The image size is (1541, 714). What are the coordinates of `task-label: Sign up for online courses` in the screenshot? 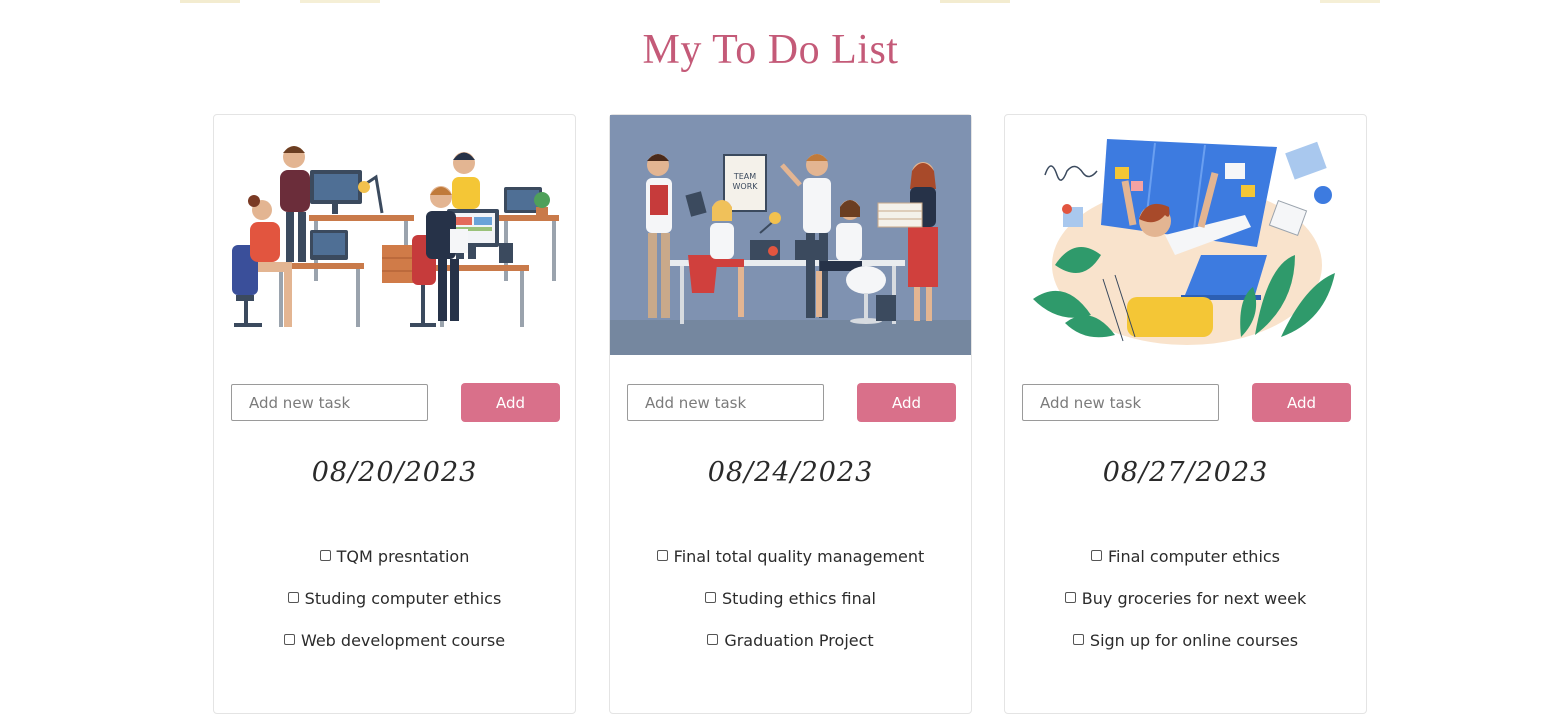 It's located at (1194, 640).